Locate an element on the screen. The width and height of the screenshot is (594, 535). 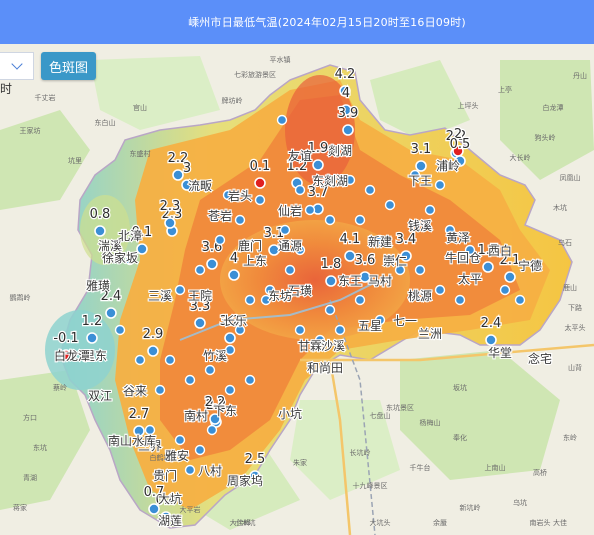
station-alert-marker is located at coordinates (260, 183).